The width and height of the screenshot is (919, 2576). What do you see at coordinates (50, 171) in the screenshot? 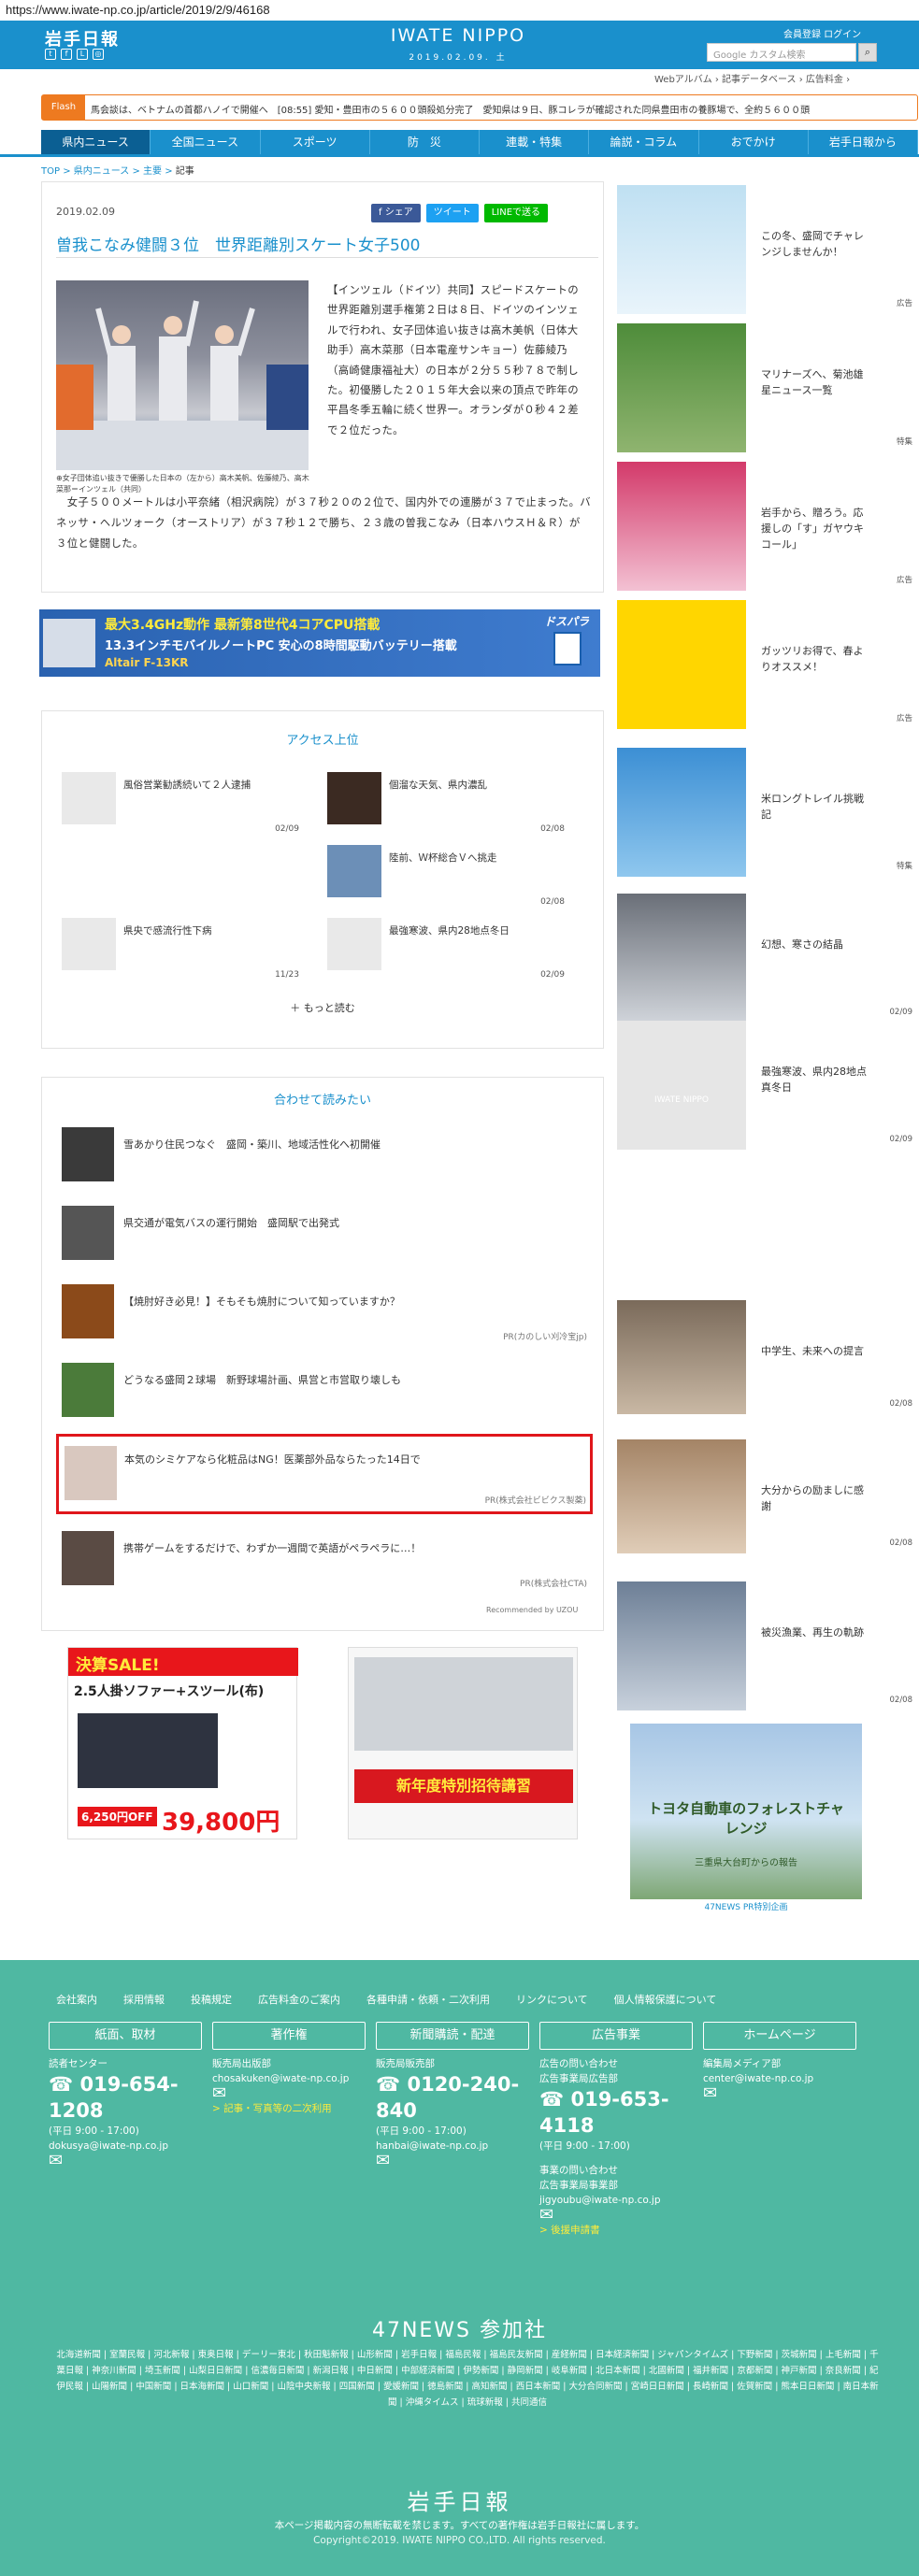
I see `crumb-top: TOP` at bounding box center [50, 171].